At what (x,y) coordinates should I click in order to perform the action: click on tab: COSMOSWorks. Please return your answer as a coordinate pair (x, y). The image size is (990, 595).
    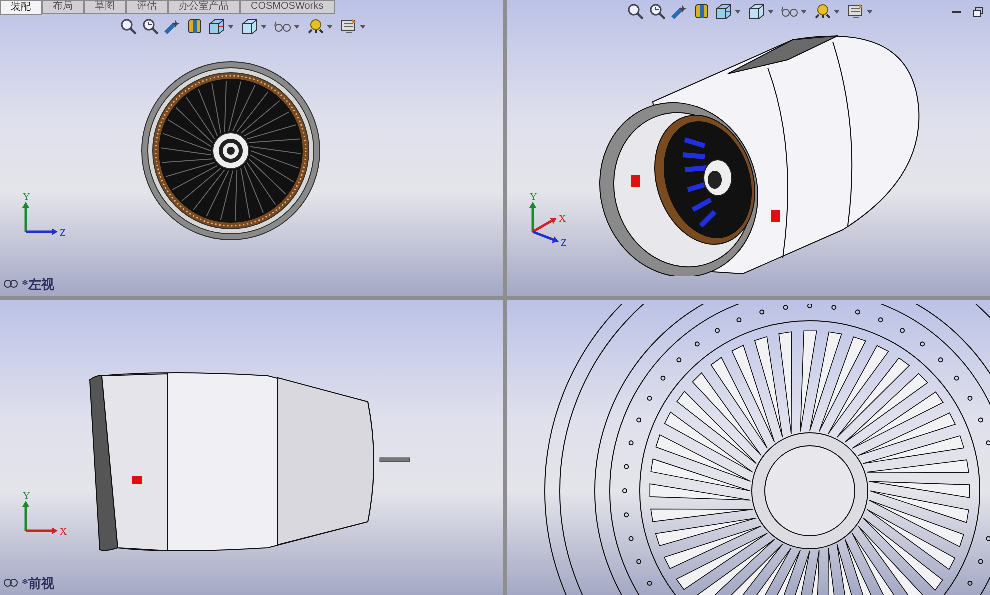
    Looking at the image, I should click on (287, 7).